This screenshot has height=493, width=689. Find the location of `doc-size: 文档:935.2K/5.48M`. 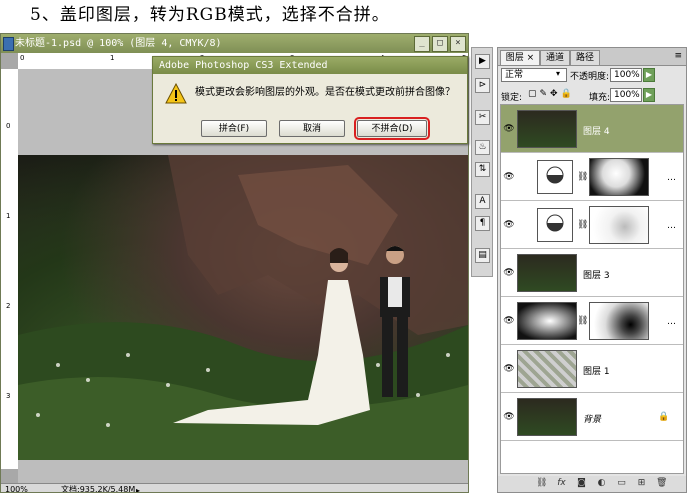

doc-size: 文档:935.2K/5.48M is located at coordinates (98, 489).